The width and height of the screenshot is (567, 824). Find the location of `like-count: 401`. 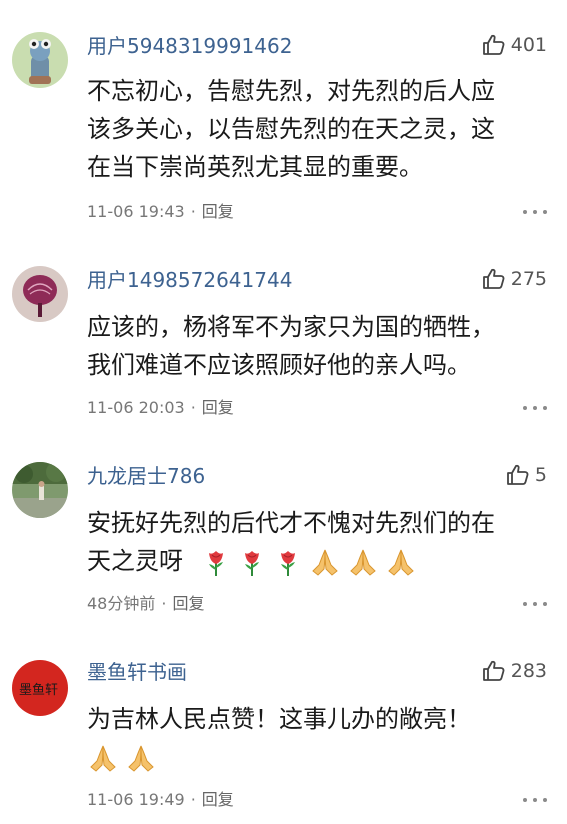

like-count: 401 is located at coordinates (528, 45).